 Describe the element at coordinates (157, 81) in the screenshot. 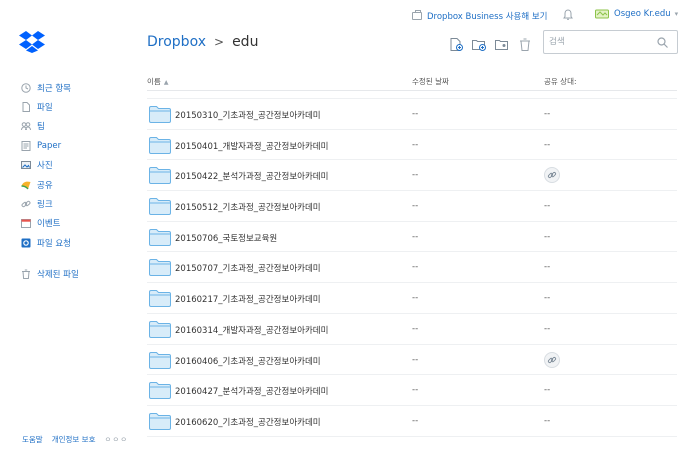

I see `column-header-name: 이름 ▲` at that location.